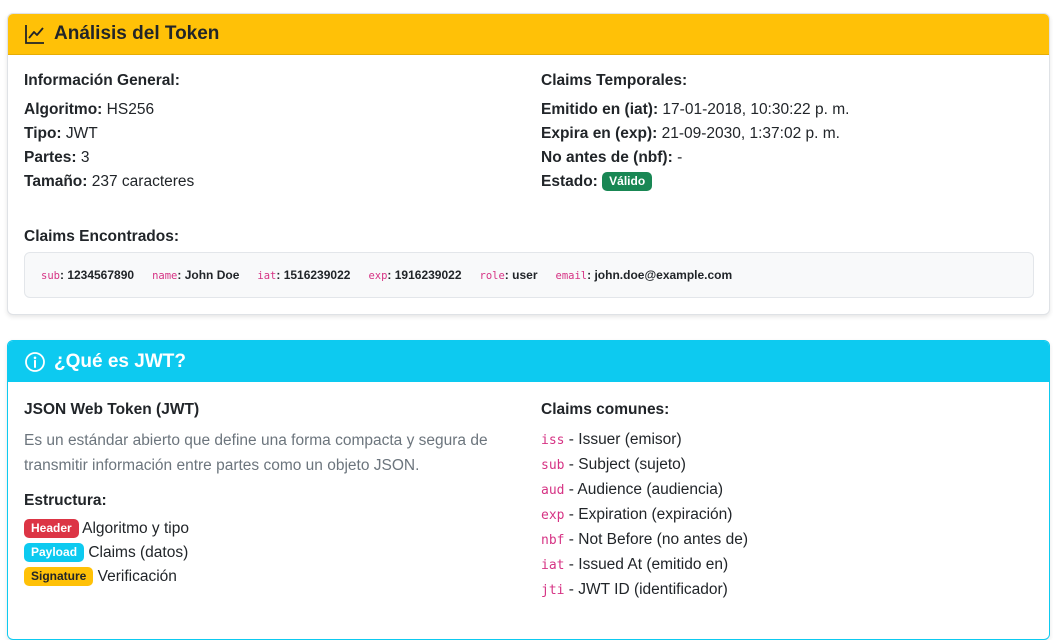 The width and height of the screenshot is (1053, 640). I want to click on exp-value: 21-09-2030, 1:37:02 p. m., so click(750, 133).